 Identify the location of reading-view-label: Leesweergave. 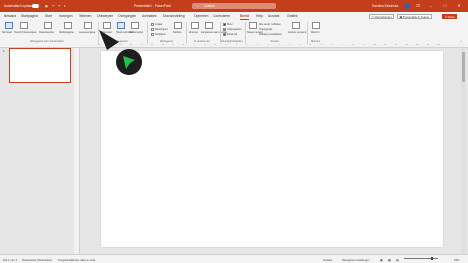
(87, 32).